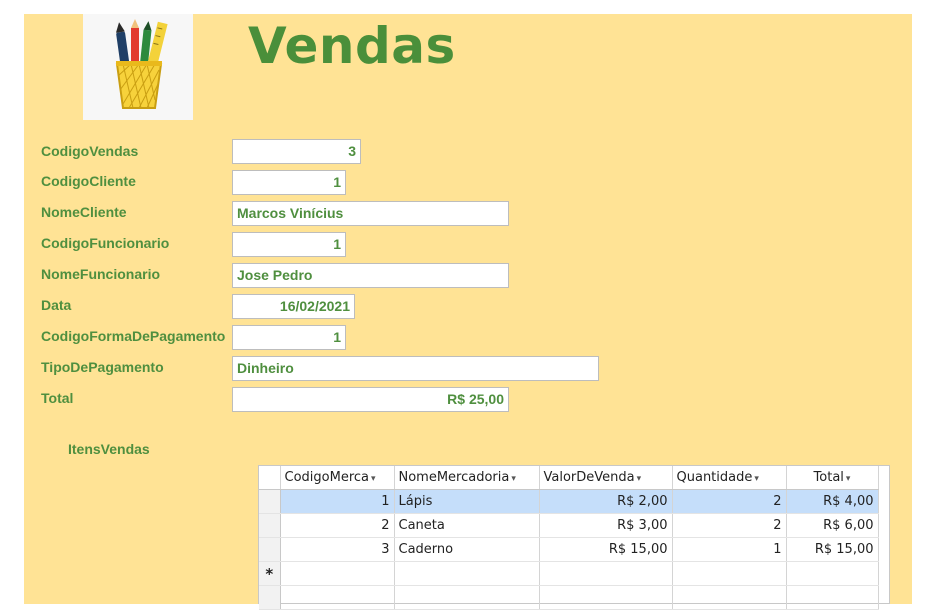 The width and height of the screenshot is (935, 611). What do you see at coordinates (467, 525) in the screenshot?
I see `cell-nome: Caneta` at bounding box center [467, 525].